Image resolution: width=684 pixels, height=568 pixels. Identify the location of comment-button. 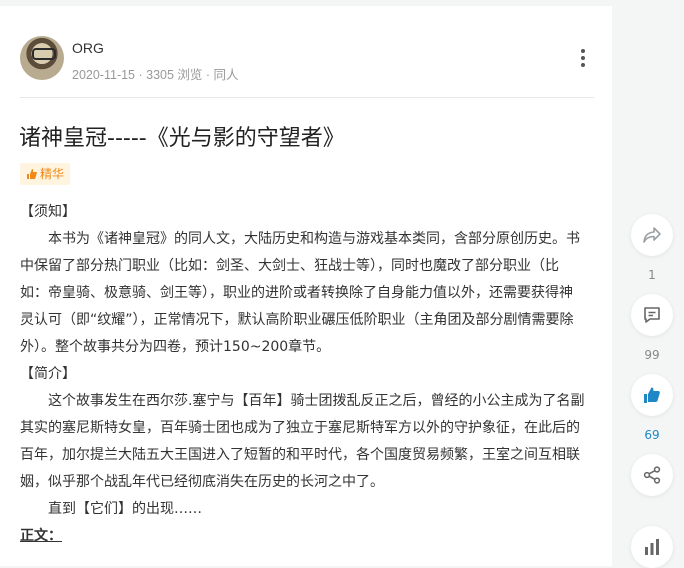
(652, 315).